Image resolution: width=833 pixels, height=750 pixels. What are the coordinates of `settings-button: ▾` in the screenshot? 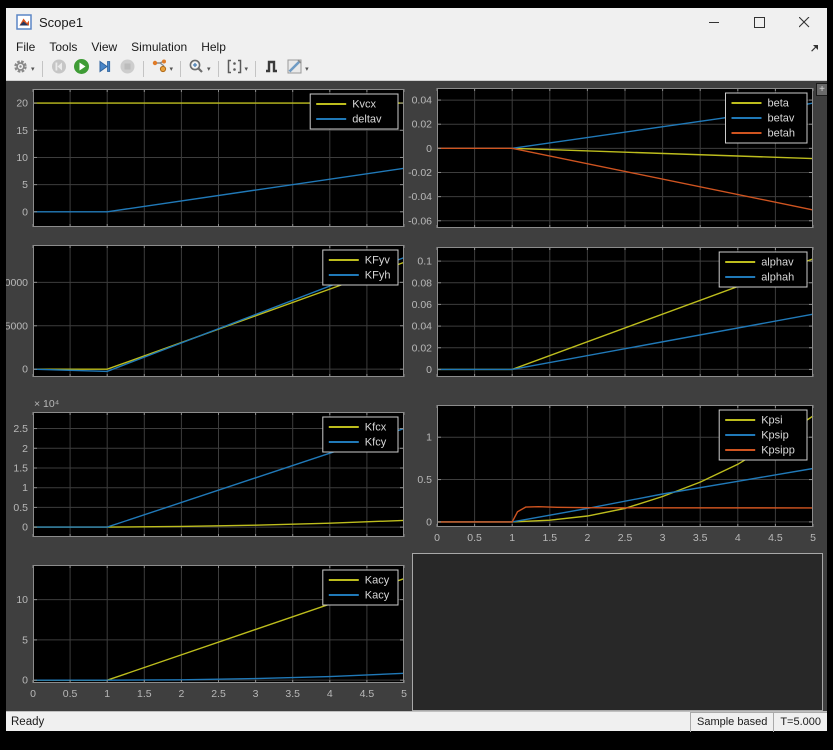 It's located at (23, 69).